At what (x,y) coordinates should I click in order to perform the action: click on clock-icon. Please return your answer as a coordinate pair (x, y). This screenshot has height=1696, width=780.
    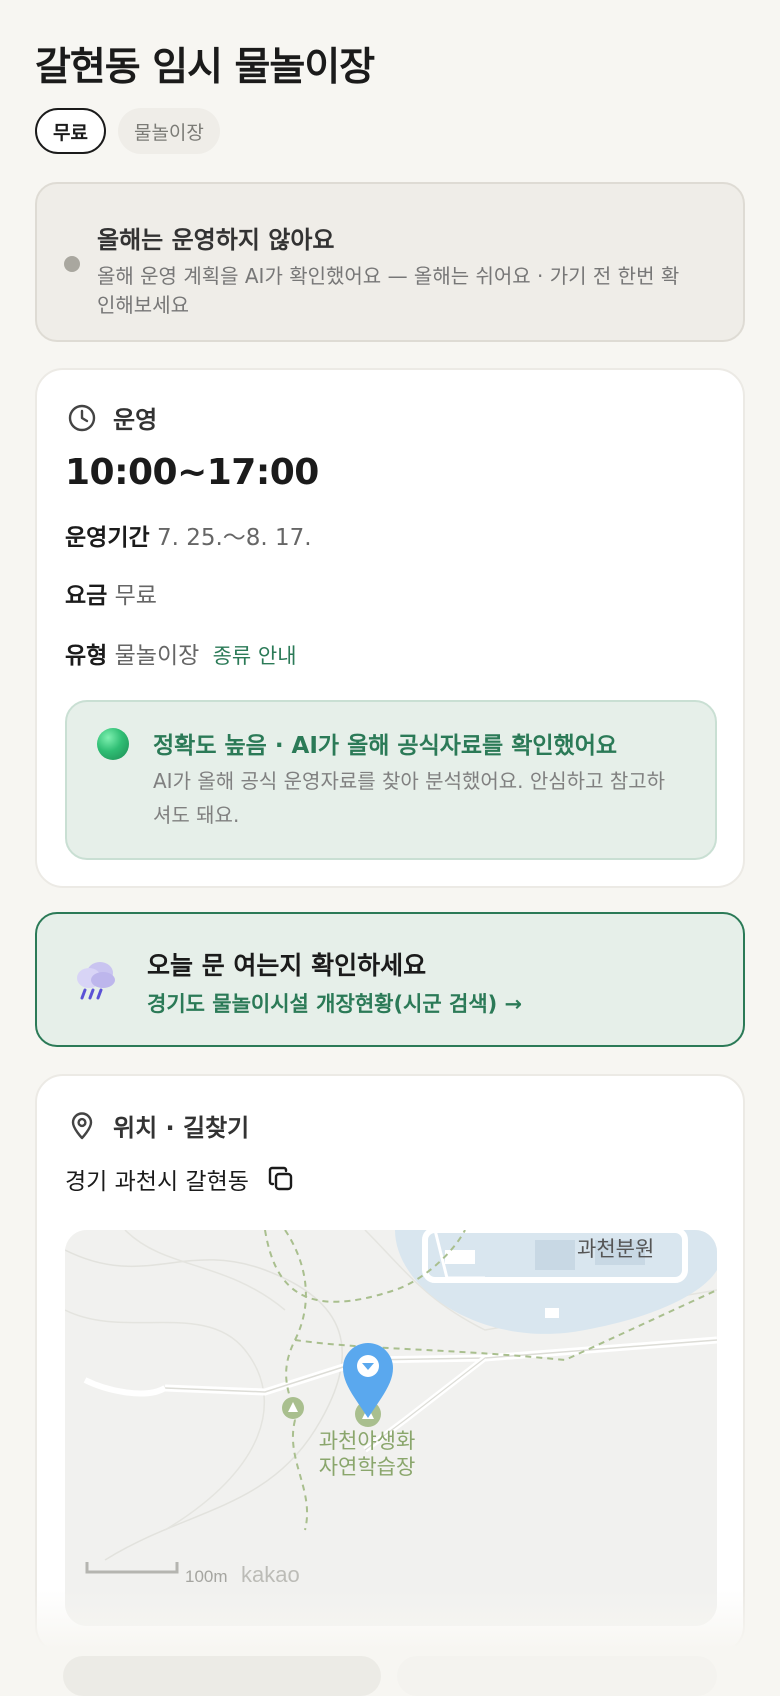
    Looking at the image, I should click on (82, 417).